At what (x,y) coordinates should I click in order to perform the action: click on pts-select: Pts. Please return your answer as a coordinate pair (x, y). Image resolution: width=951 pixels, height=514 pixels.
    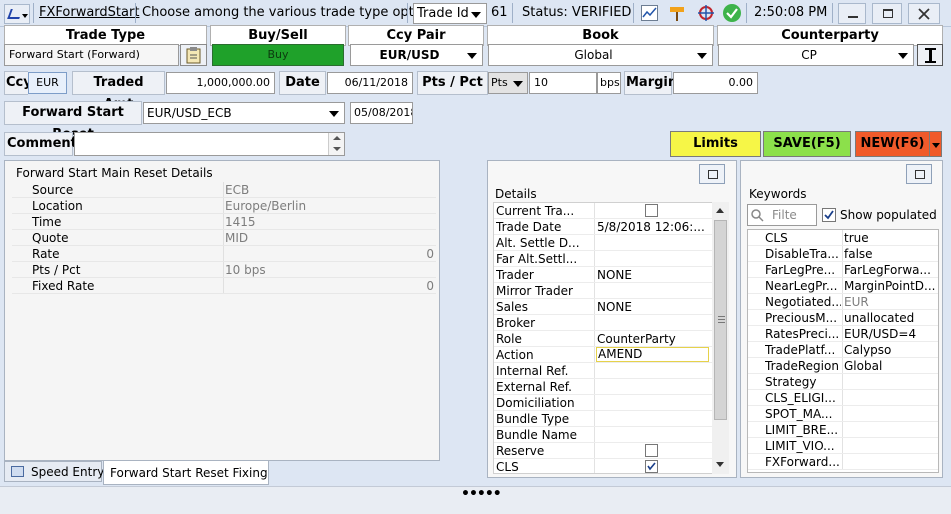
    Looking at the image, I should click on (508, 83).